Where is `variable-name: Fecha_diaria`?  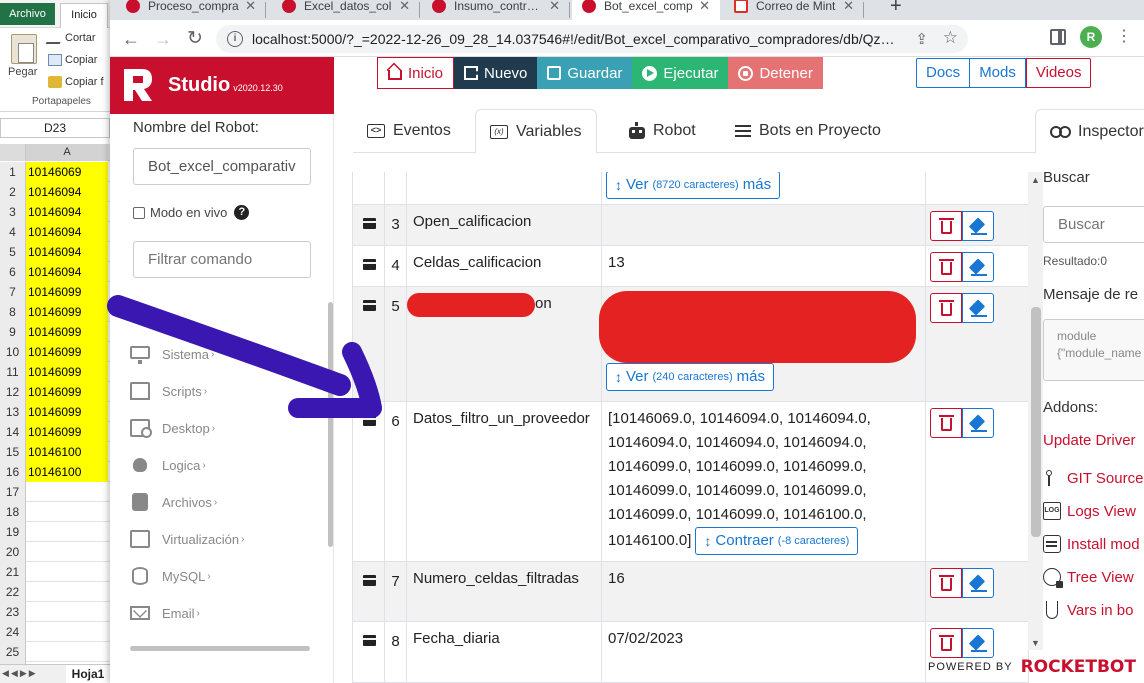
variable-name: Fecha_diaria is located at coordinates (504, 652).